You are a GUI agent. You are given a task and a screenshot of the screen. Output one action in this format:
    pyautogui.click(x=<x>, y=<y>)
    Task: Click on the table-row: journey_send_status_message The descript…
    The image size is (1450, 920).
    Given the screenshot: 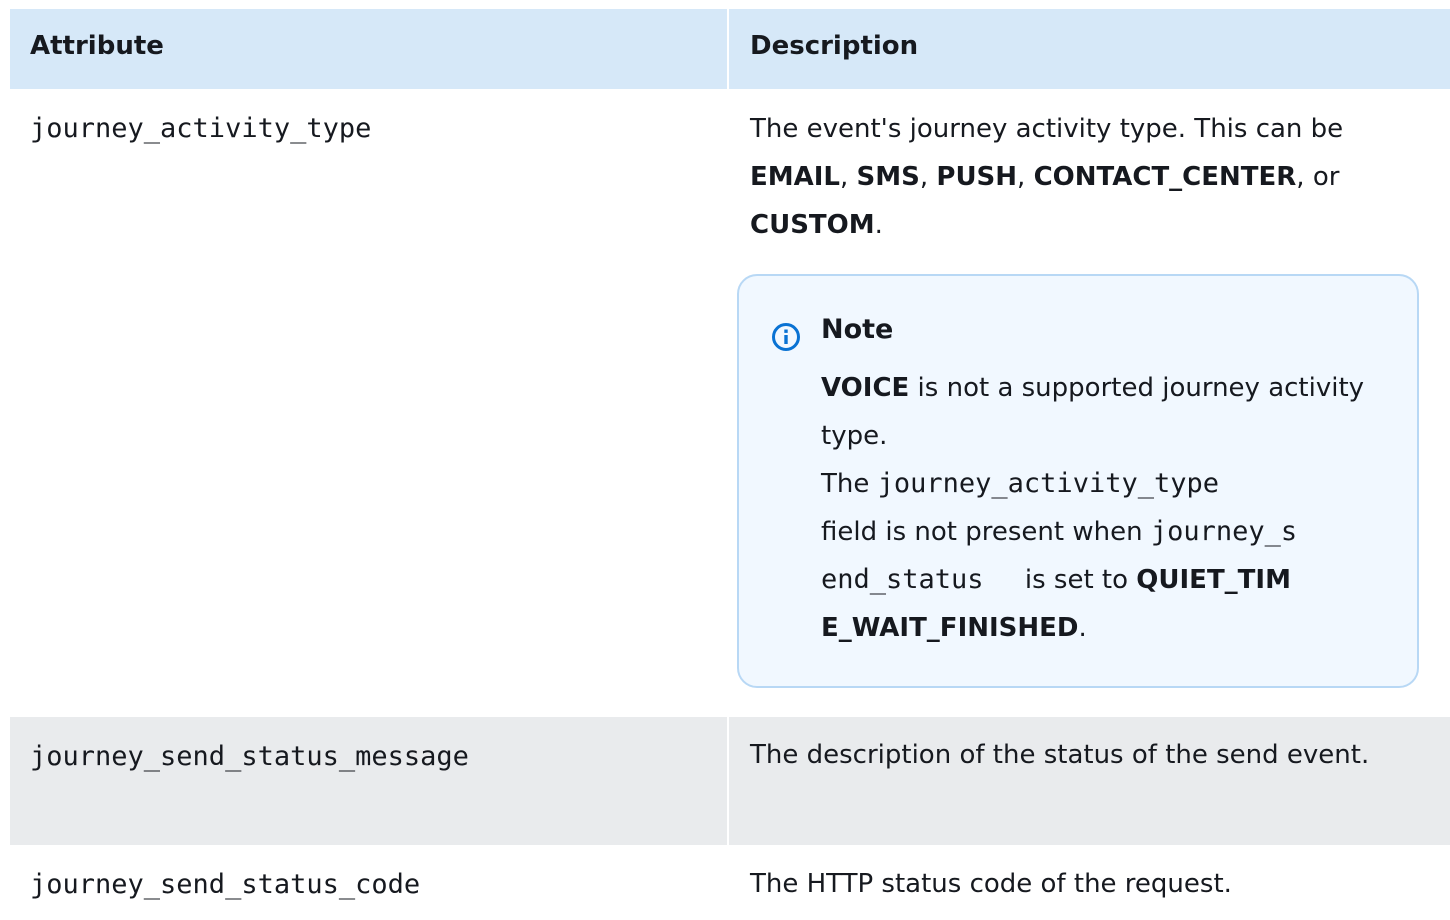 What is the action you would take?
    pyautogui.click(x=730, y=781)
    